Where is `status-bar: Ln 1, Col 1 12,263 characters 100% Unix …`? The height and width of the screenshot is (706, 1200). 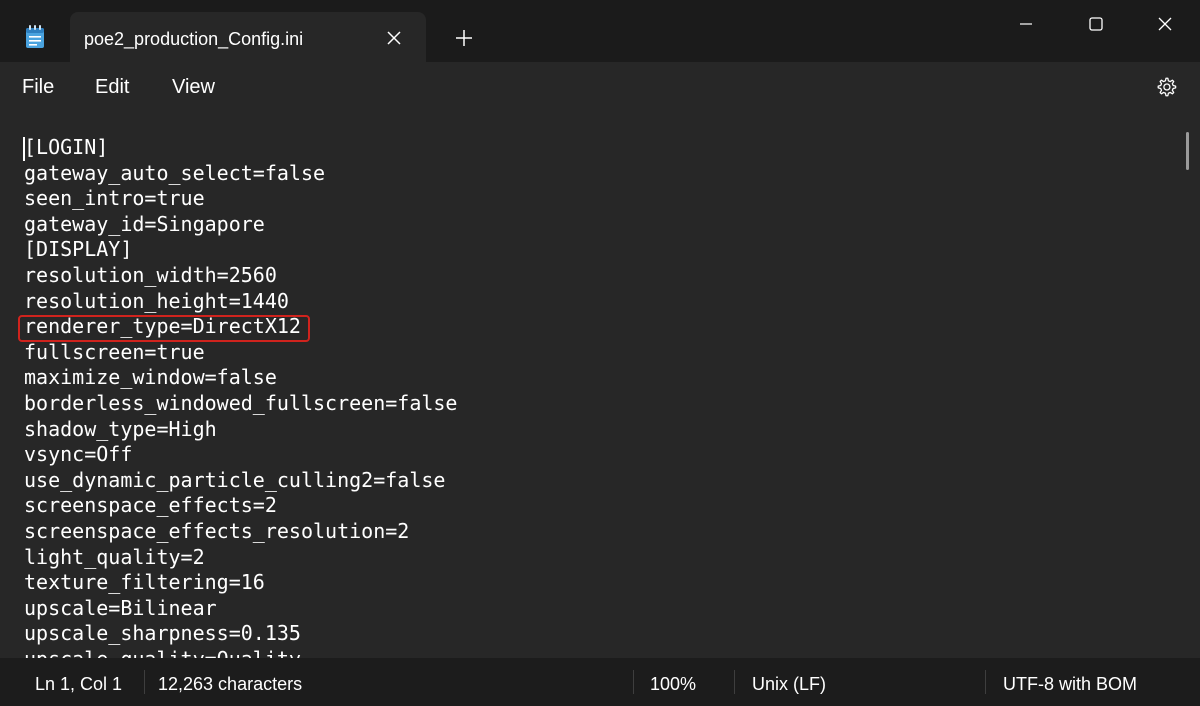 status-bar: Ln 1, Col 1 12,263 characters 100% Unix … is located at coordinates (600, 682).